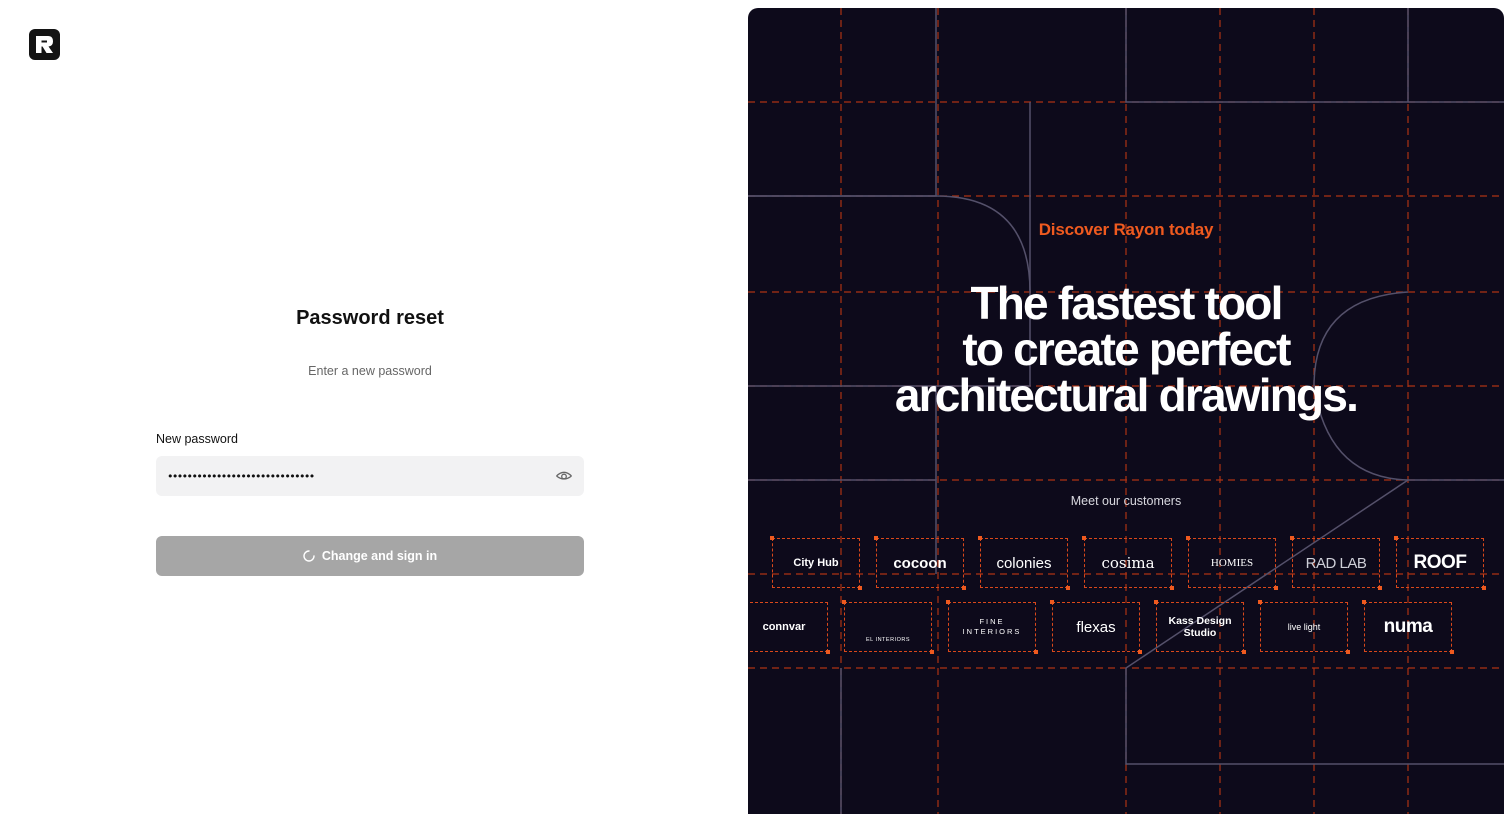 The image size is (1512, 814). What do you see at coordinates (1126, 395) in the screenshot?
I see `promo-headline-line: architectural drawings.` at bounding box center [1126, 395].